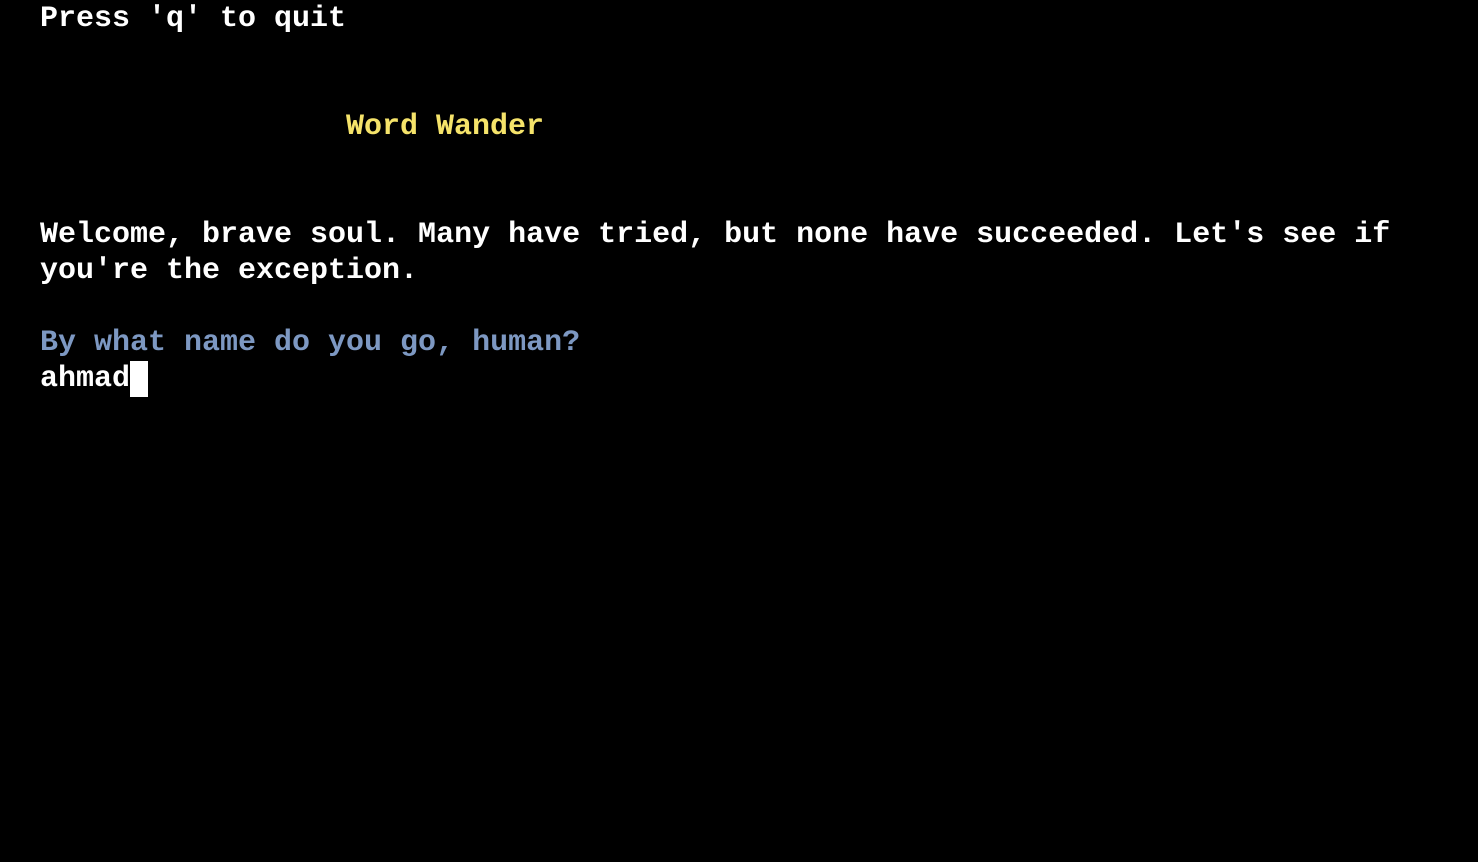 Image resolution: width=1478 pixels, height=862 pixels. Describe the element at coordinates (310, 343) in the screenshot. I see `name-prompt: By what name do you go, human?` at that location.